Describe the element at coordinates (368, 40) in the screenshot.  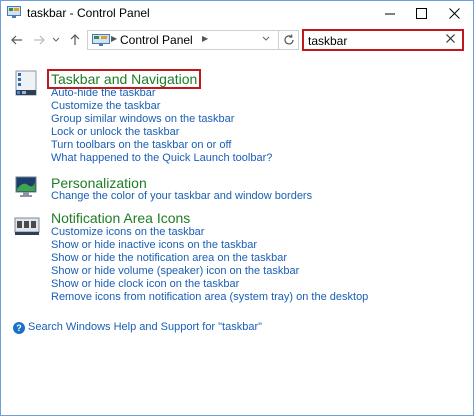
I see `search-input` at that location.